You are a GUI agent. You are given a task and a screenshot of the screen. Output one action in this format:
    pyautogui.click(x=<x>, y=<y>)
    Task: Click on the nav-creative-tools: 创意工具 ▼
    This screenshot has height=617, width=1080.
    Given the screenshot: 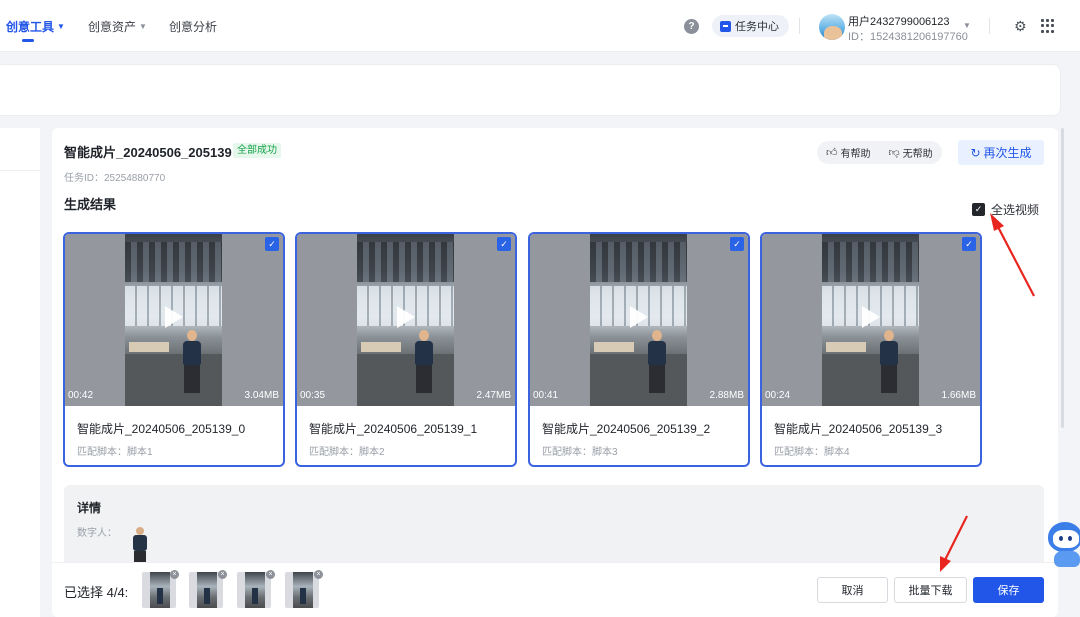 What is the action you would take?
    pyautogui.click(x=35, y=26)
    